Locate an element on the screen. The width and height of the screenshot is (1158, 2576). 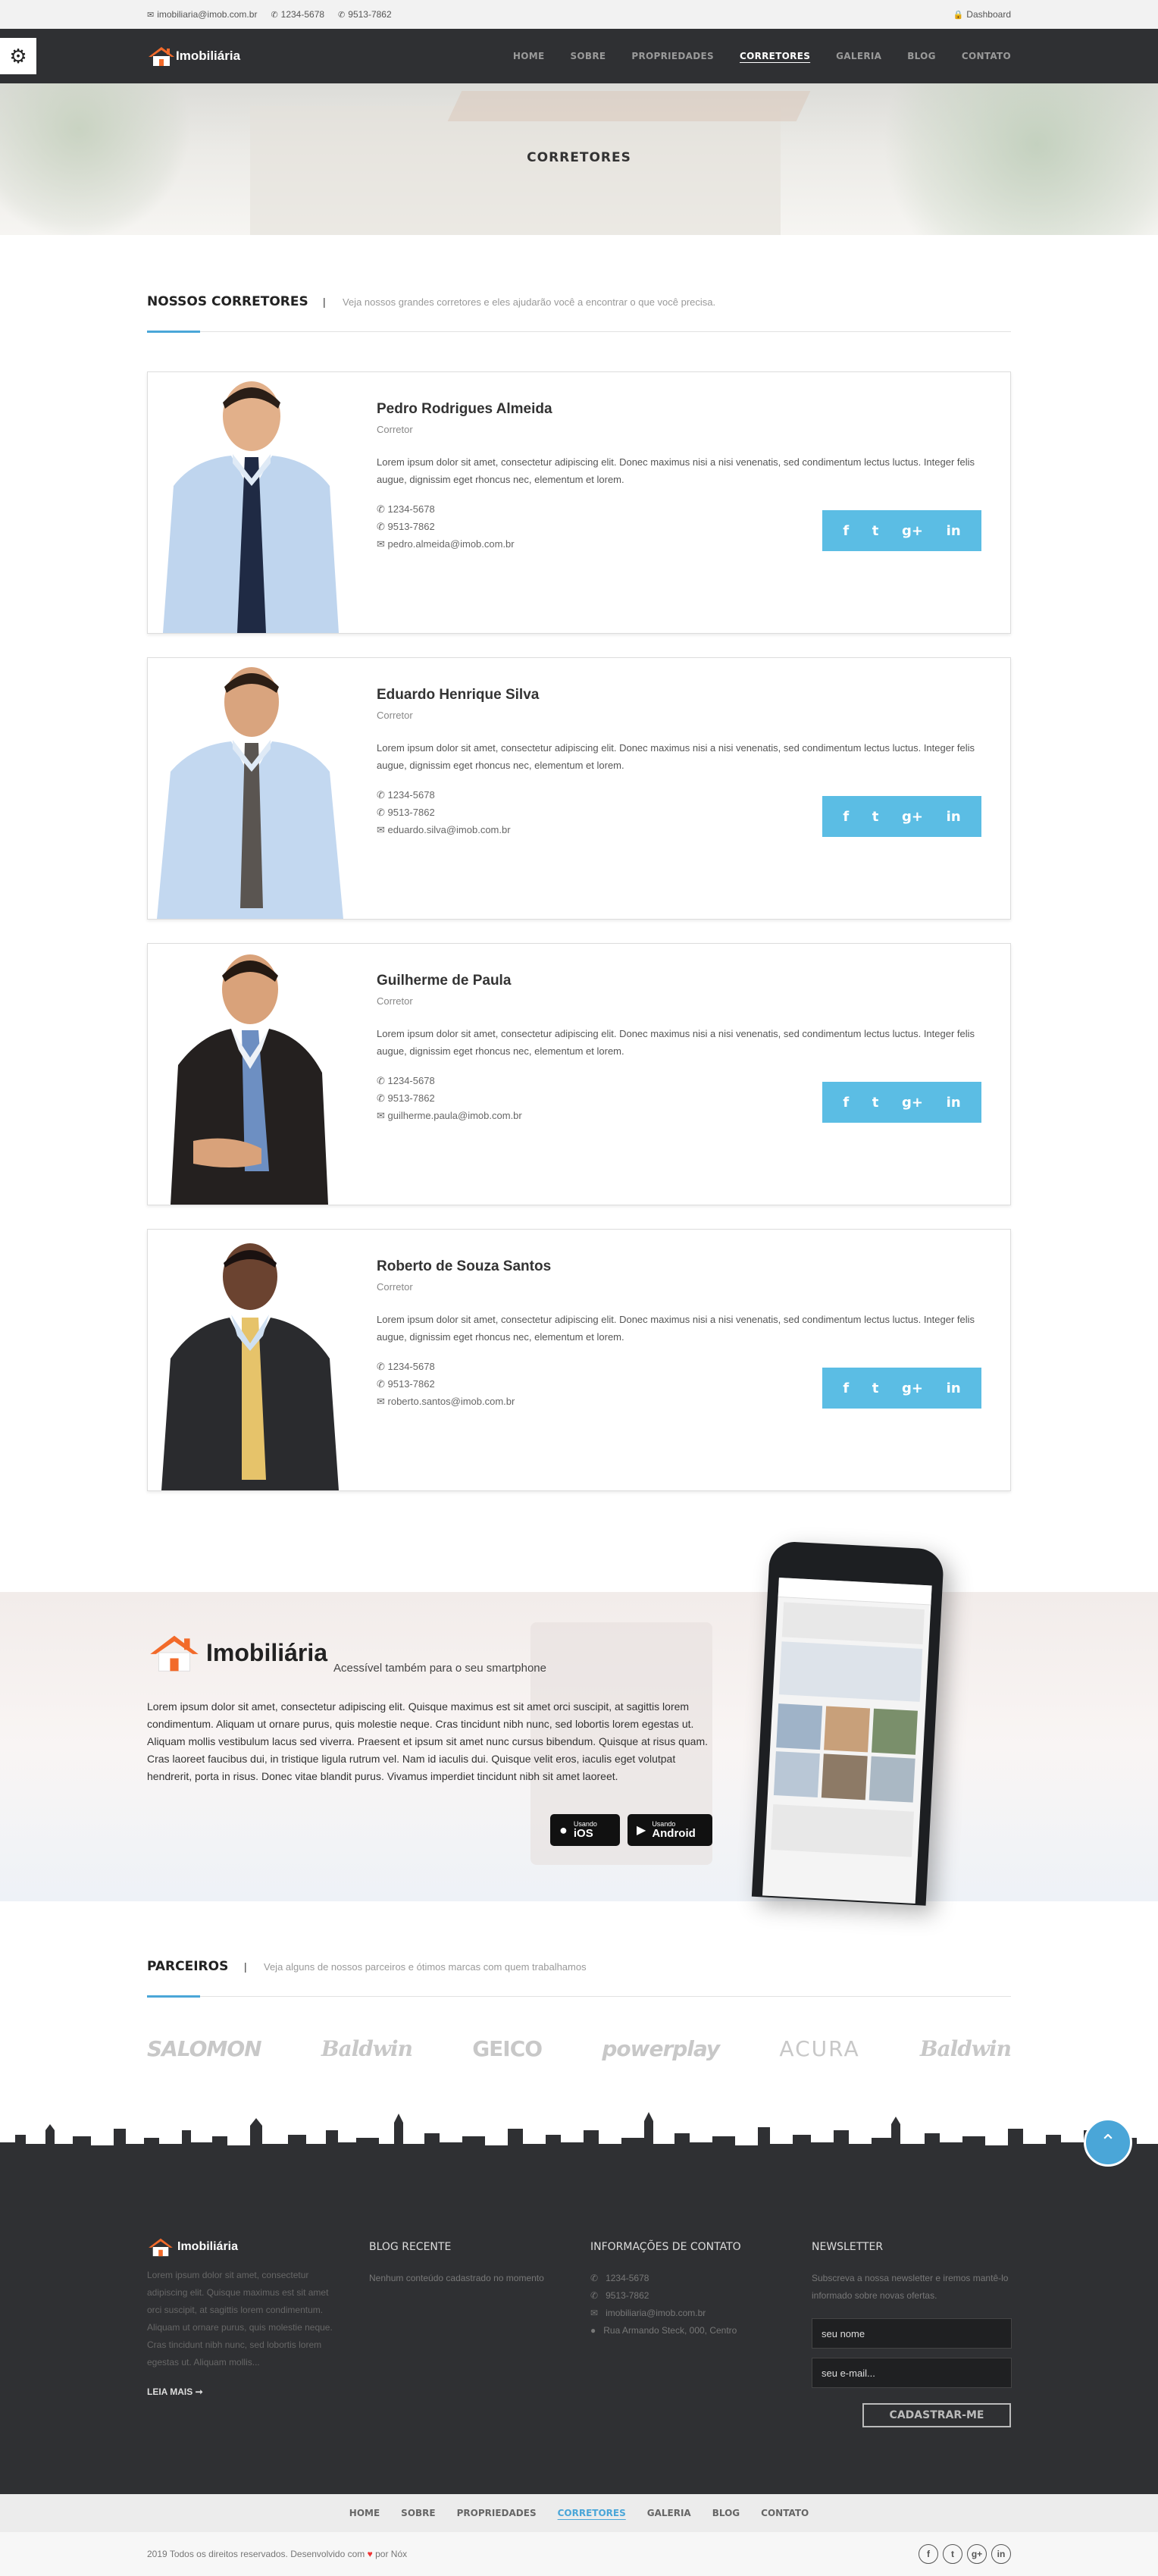
dashboard-link: 🔒 Dashboard is located at coordinates (982, 15).